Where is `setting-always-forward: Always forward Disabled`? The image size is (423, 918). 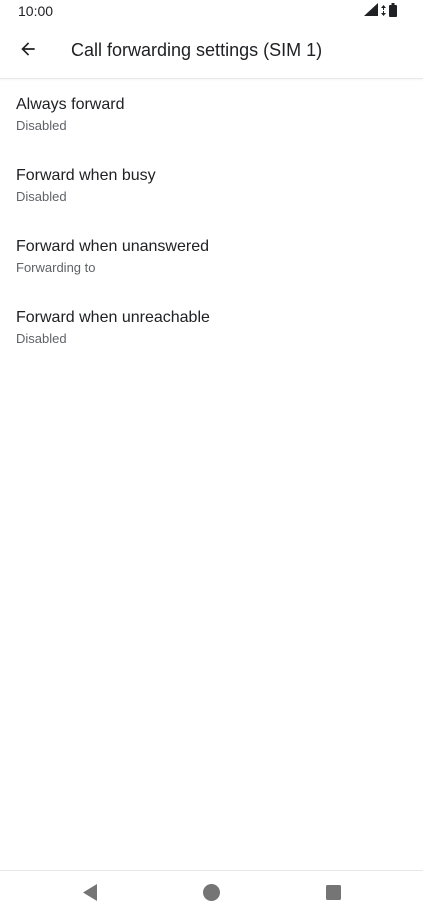
setting-always-forward: Always forward Disabled is located at coordinates (211, 114).